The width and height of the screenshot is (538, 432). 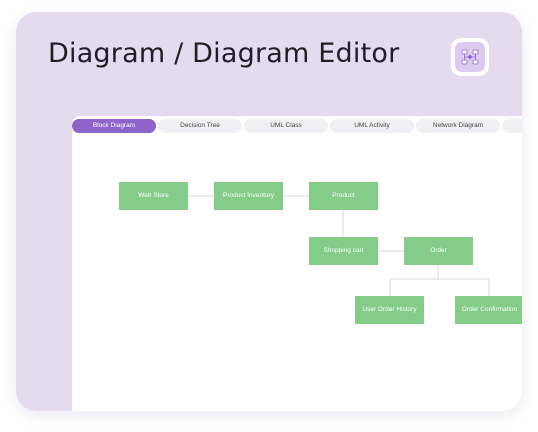 I want to click on node-product-inventory: Product Inventory, so click(x=248, y=196).